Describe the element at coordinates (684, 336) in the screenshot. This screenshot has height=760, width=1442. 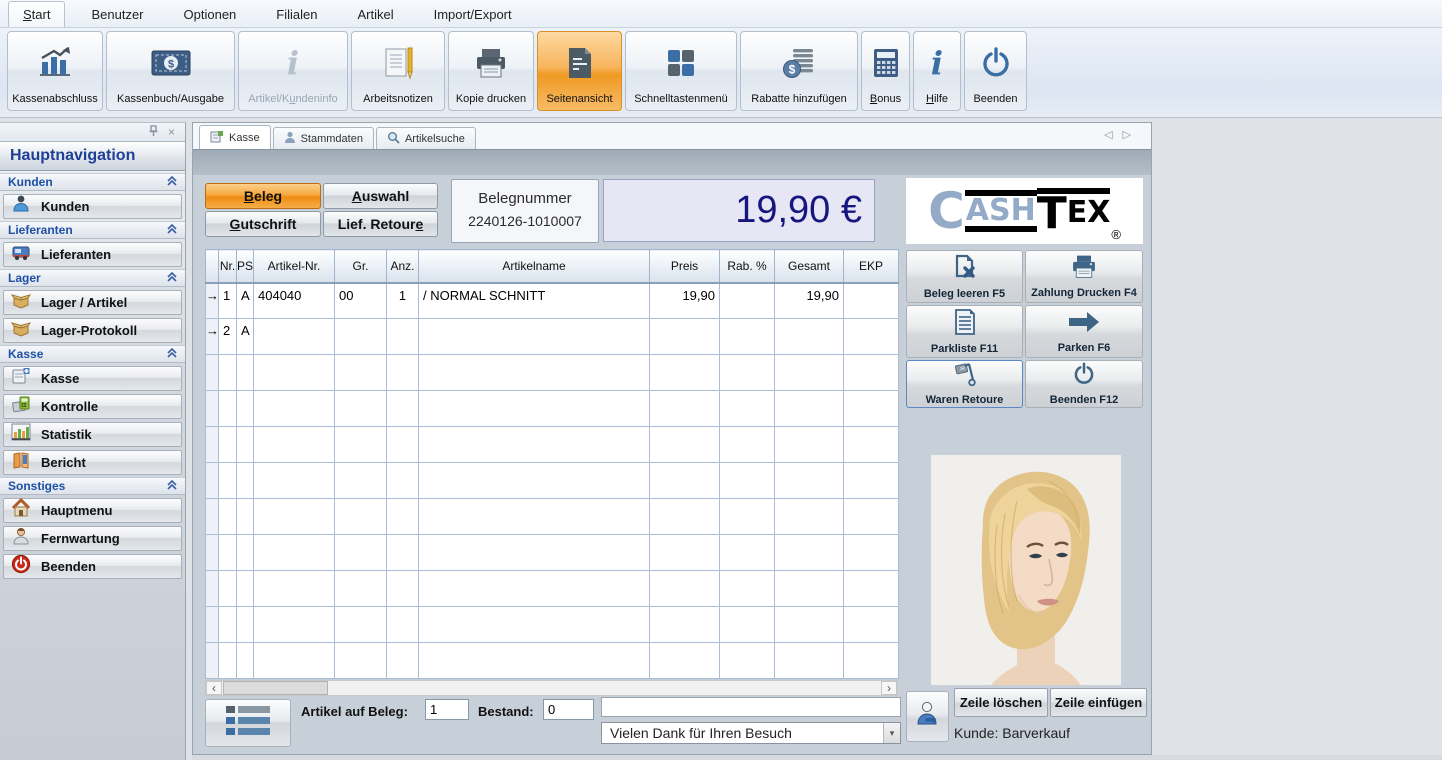
I see `cell-preis` at that location.